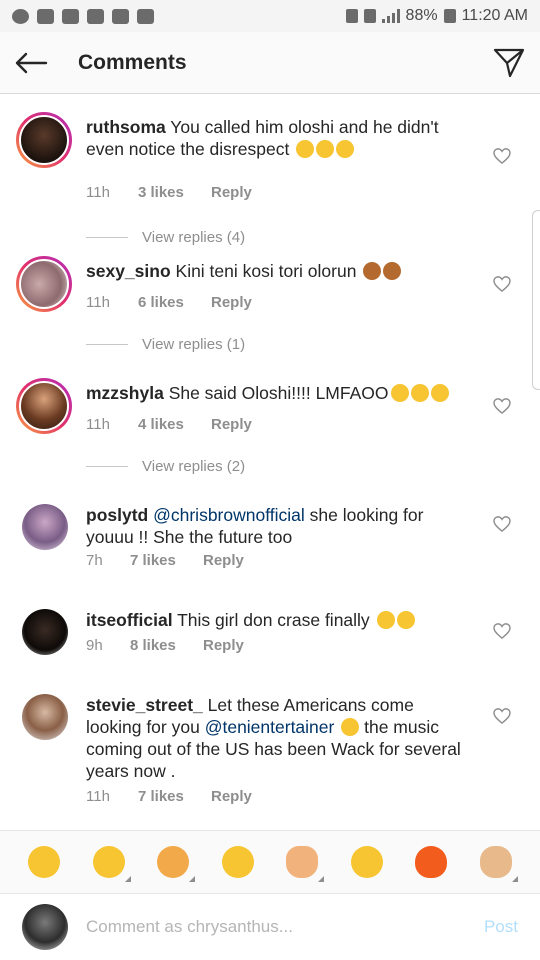 The image size is (540, 960). Describe the element at coordinates (174, 302) in the screenshot. I see `likes-count: 6 likes` at that location.